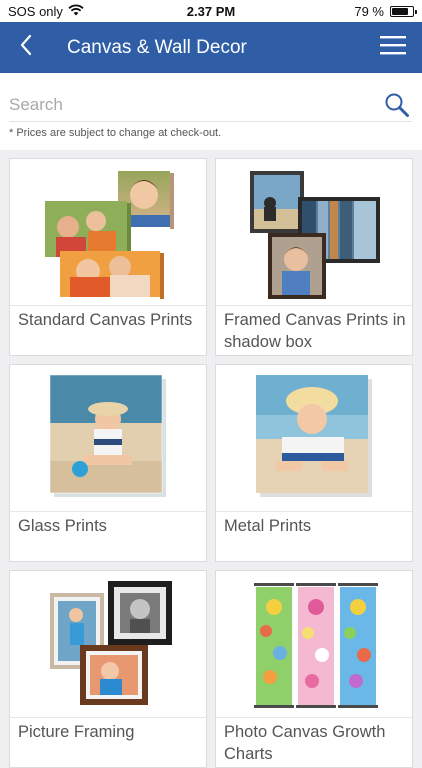 The width and height of the screenshot is (422, 768). I want to click on product-label: Photo Canvas Growth Charts, so click(305, 743).